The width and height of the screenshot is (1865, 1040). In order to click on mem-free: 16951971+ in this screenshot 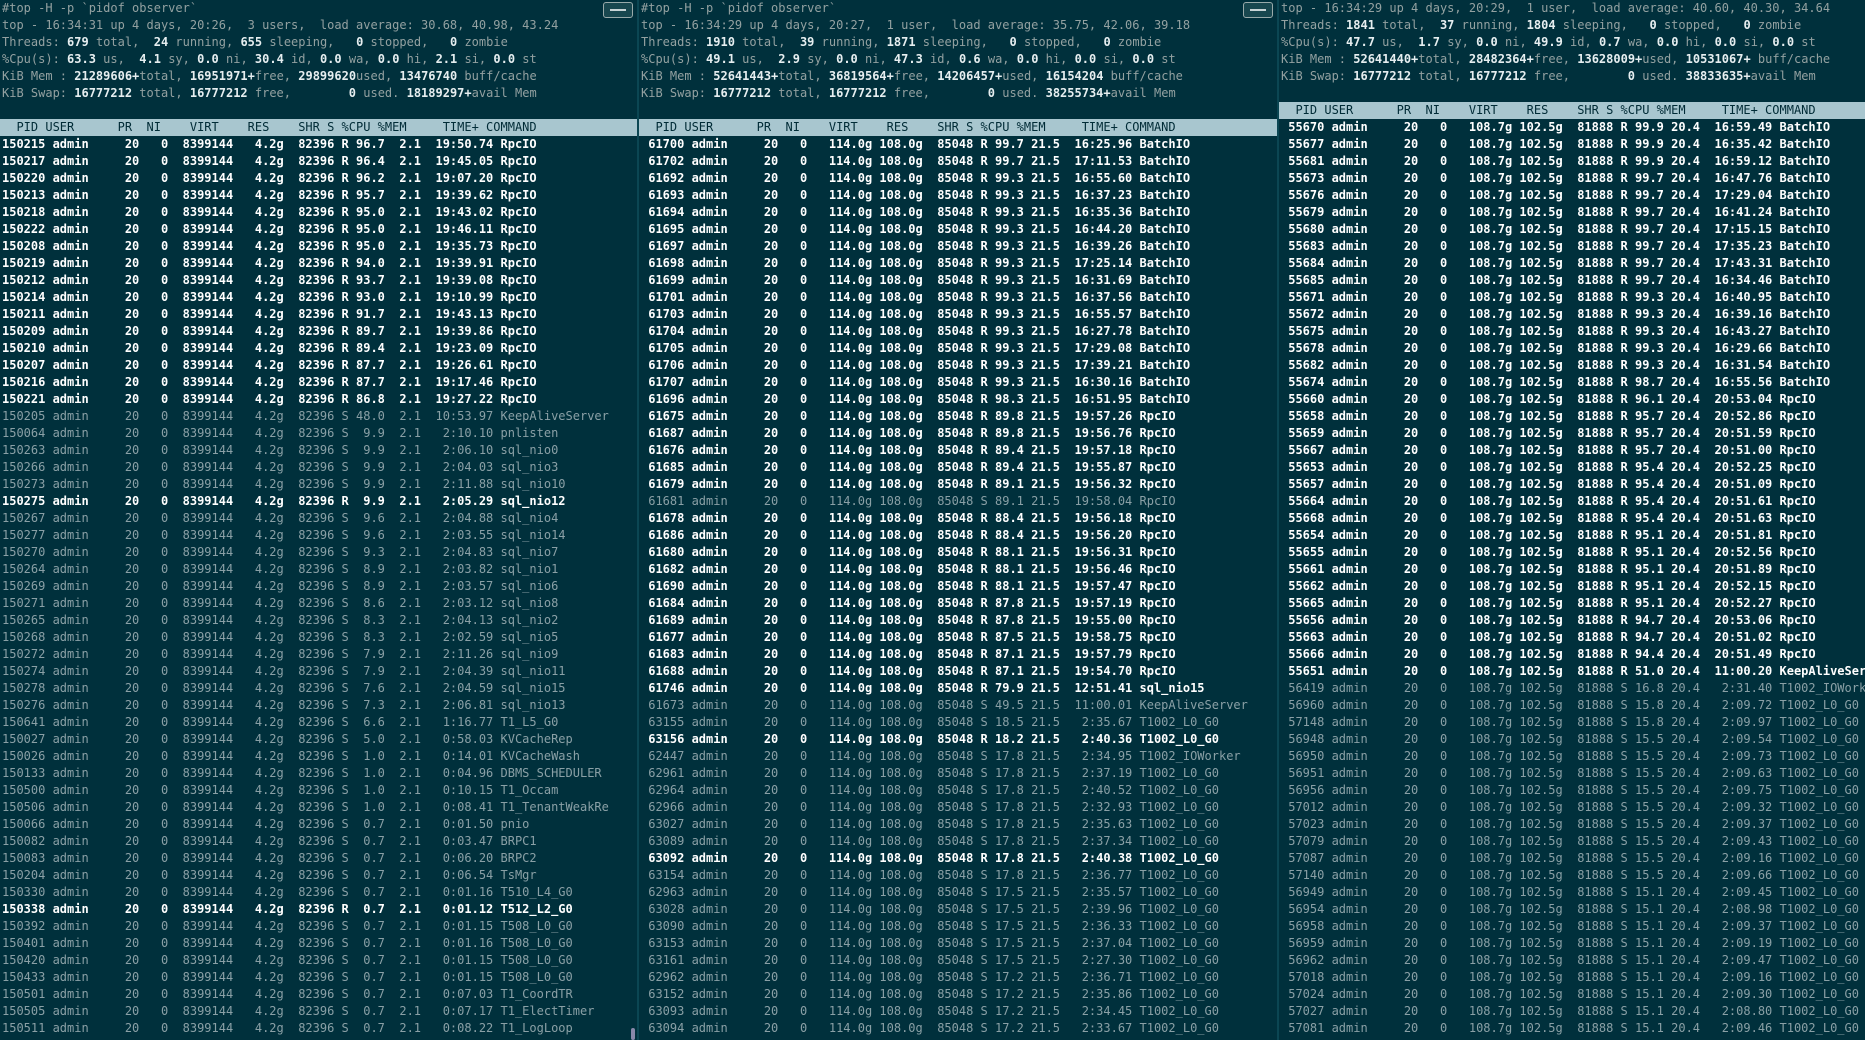, I will do `click(222, 76)`.